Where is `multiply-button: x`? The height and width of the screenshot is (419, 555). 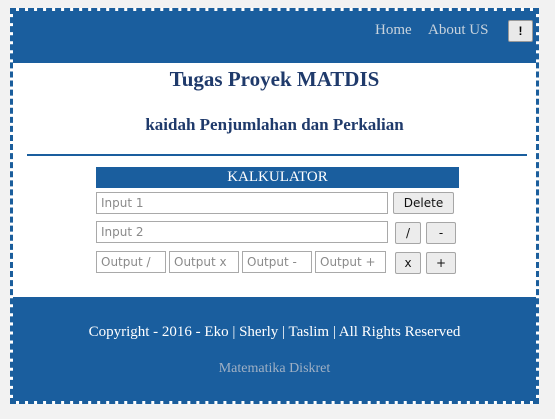
multiply-button: x is located at coordinates (408, 263).